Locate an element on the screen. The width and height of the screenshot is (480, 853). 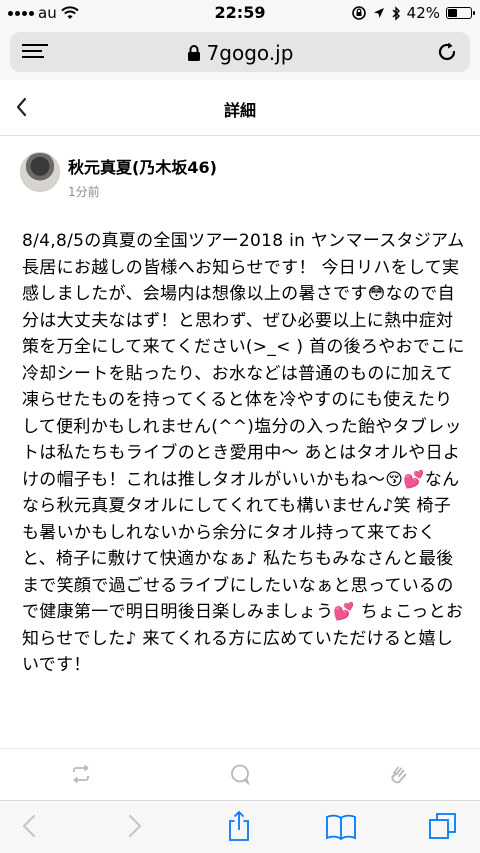
browser-toolbar is located at coordinates (240, 826).